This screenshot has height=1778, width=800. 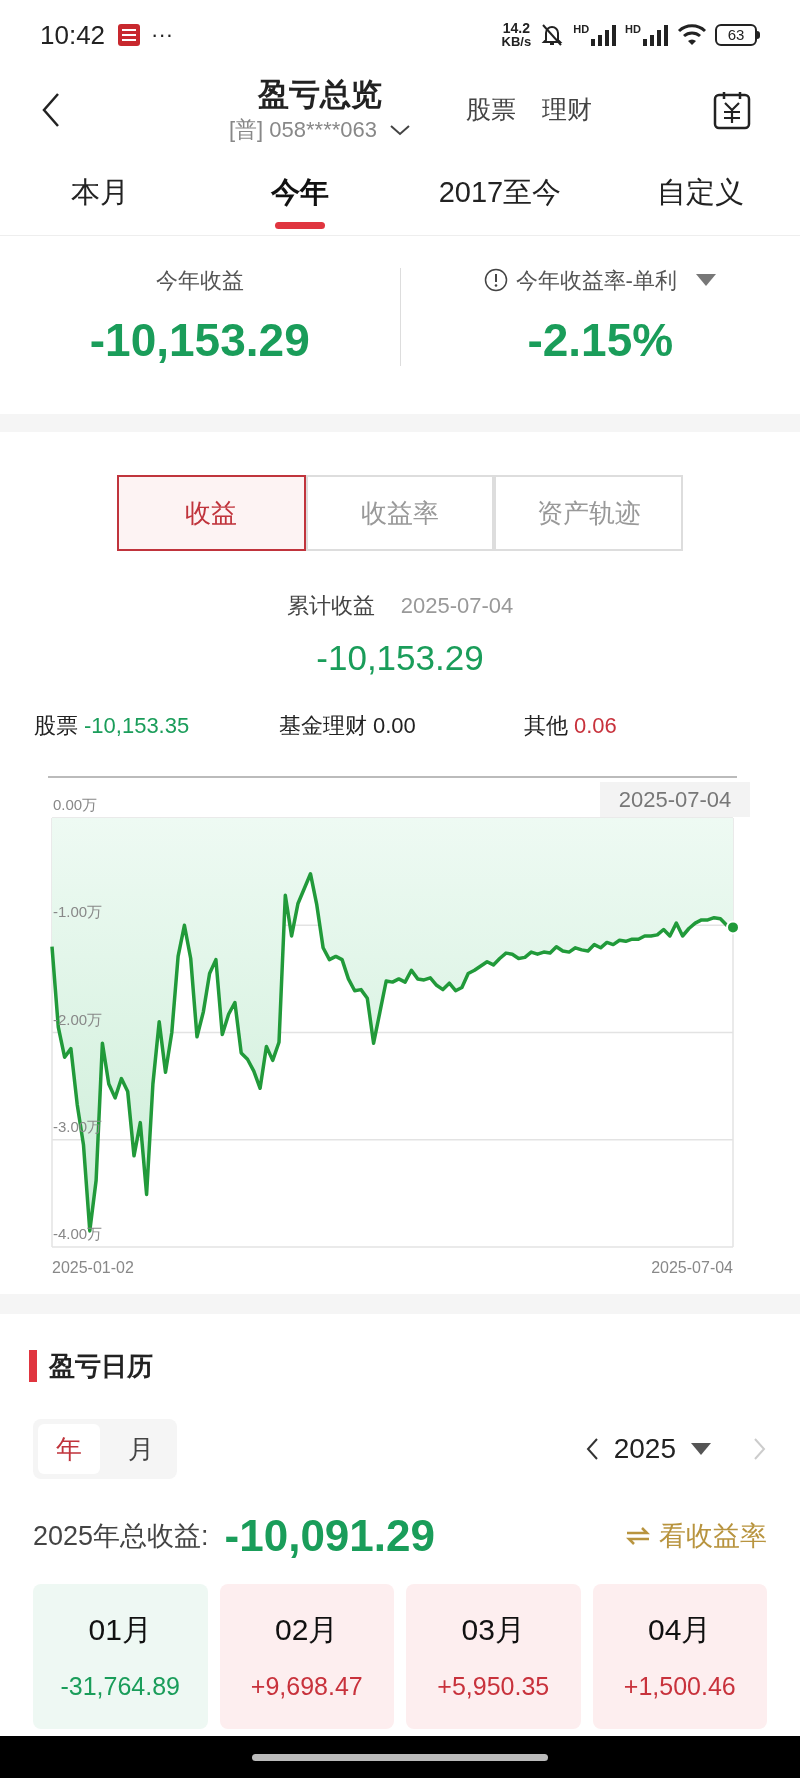 I want to click on total-label: 2025年总收益:, so click(x=121, y=1536).